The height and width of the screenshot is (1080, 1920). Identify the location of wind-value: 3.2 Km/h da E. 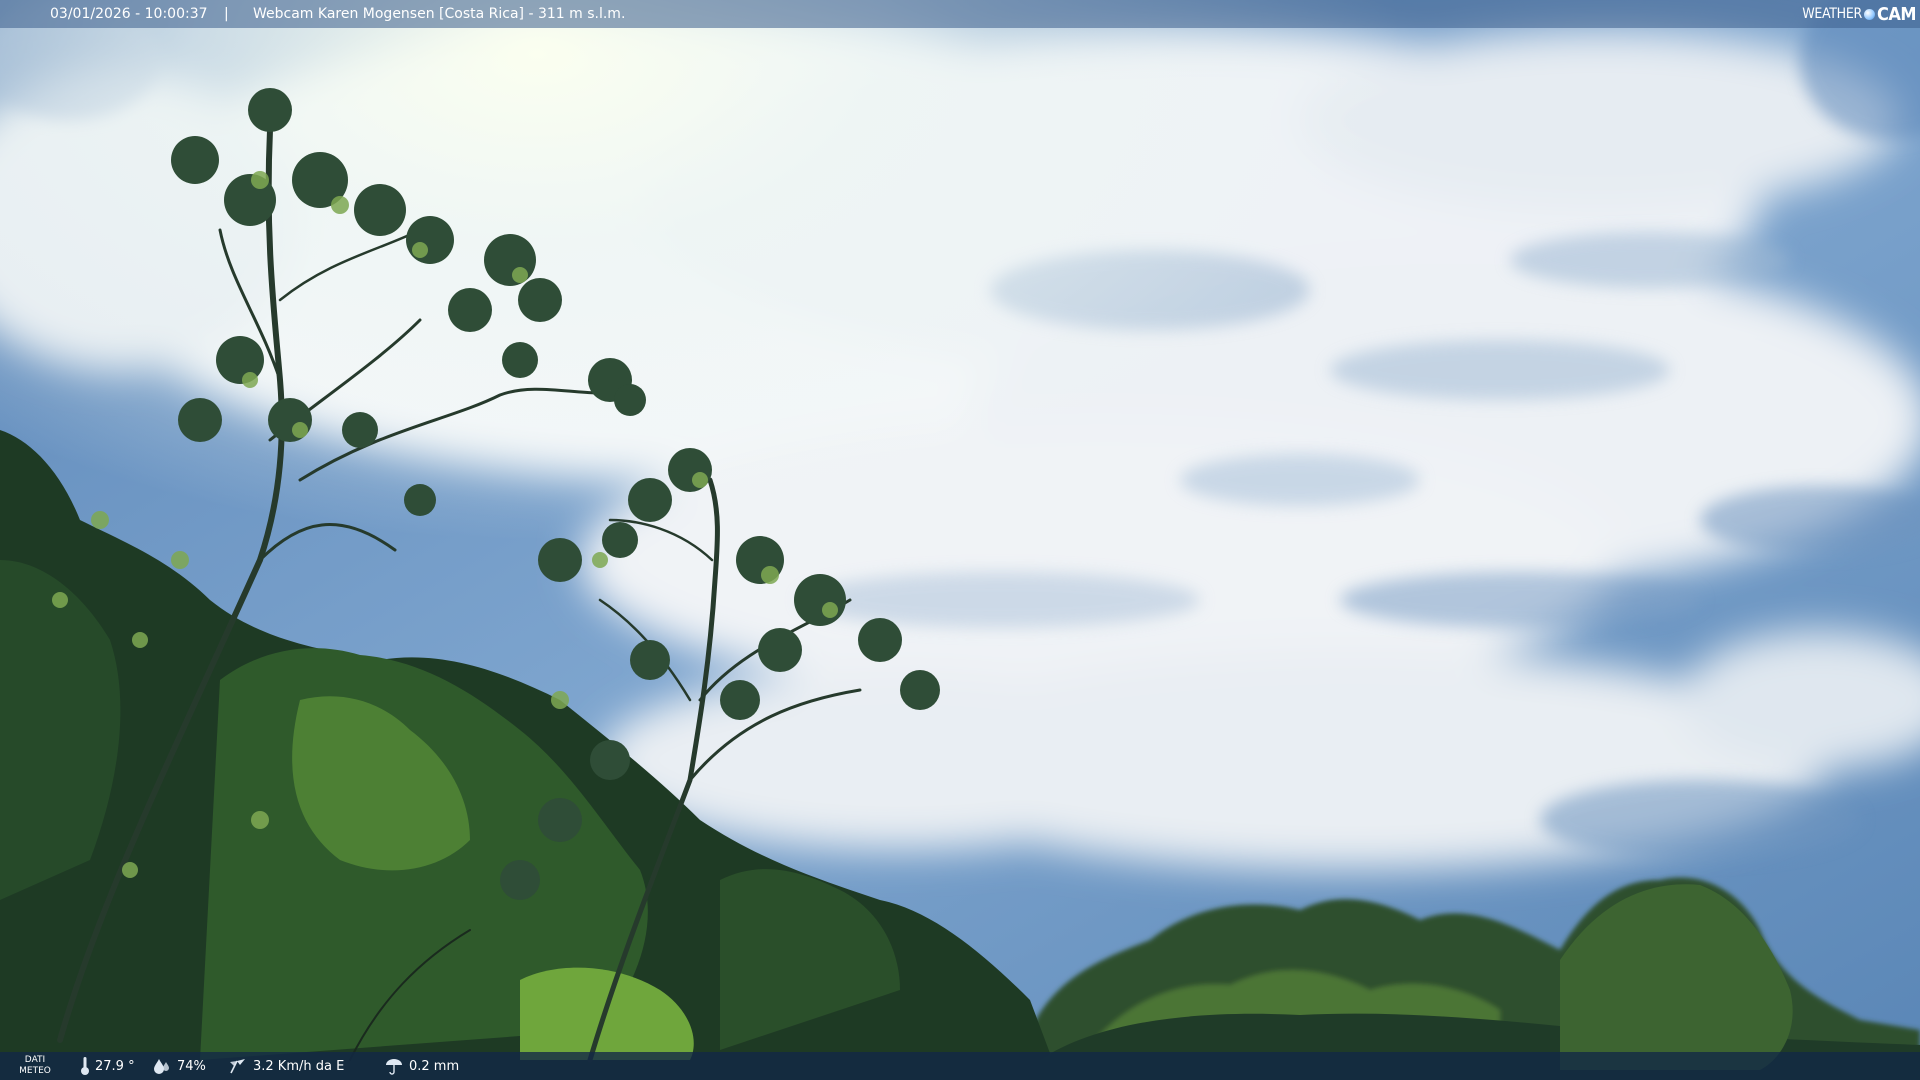
(299, 1066).